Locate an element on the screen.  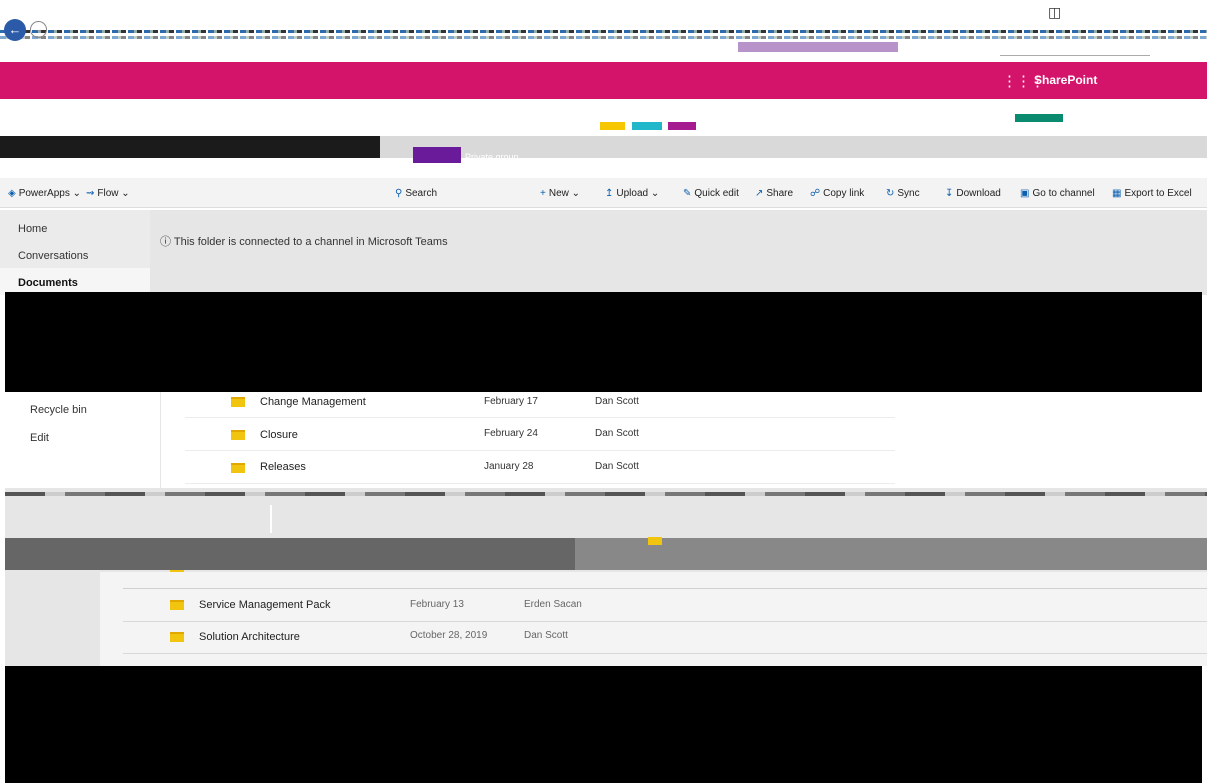
pencil-icon: ✎ is located at coordinates (687, 193).